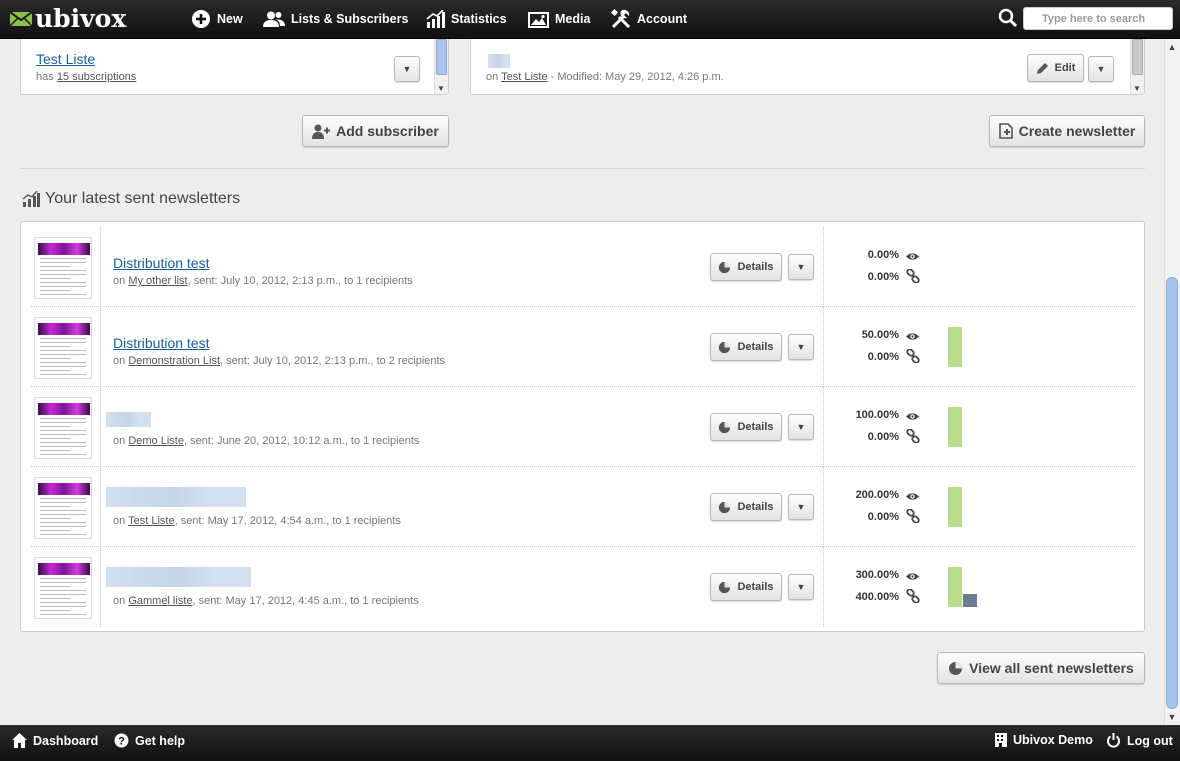 Image resolution: width=1180 pixels, height=761 pixels. What do you see at coordinates (157, 281) in the screenshot?
I see `newsletter-list-link: My other list` at bounding box center [157, 281].